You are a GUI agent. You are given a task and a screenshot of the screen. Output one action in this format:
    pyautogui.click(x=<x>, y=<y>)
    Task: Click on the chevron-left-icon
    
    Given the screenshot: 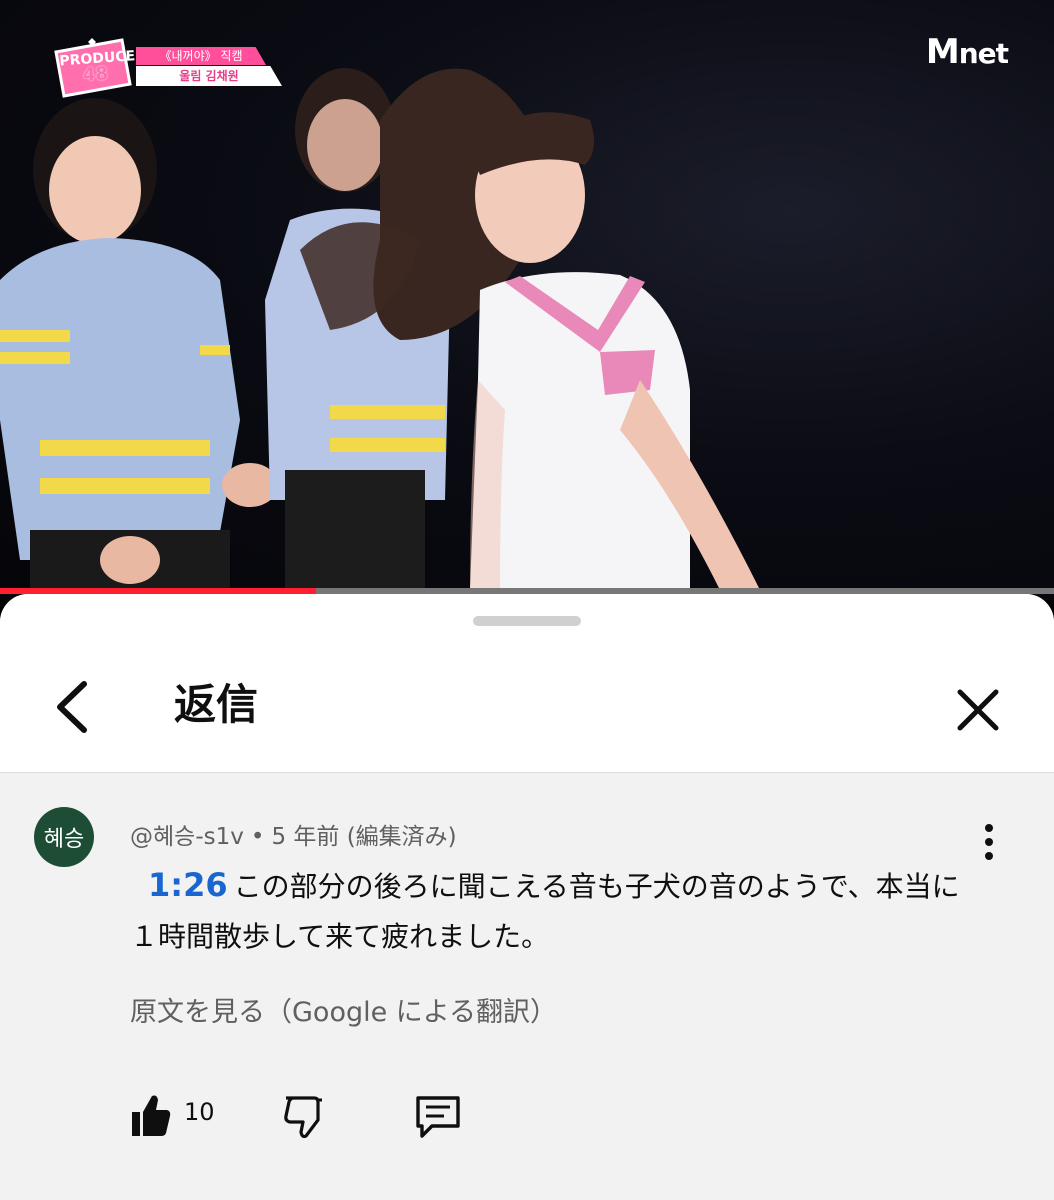 What is the action you would take?
    pyautogui.click(x=73, y=707)
    